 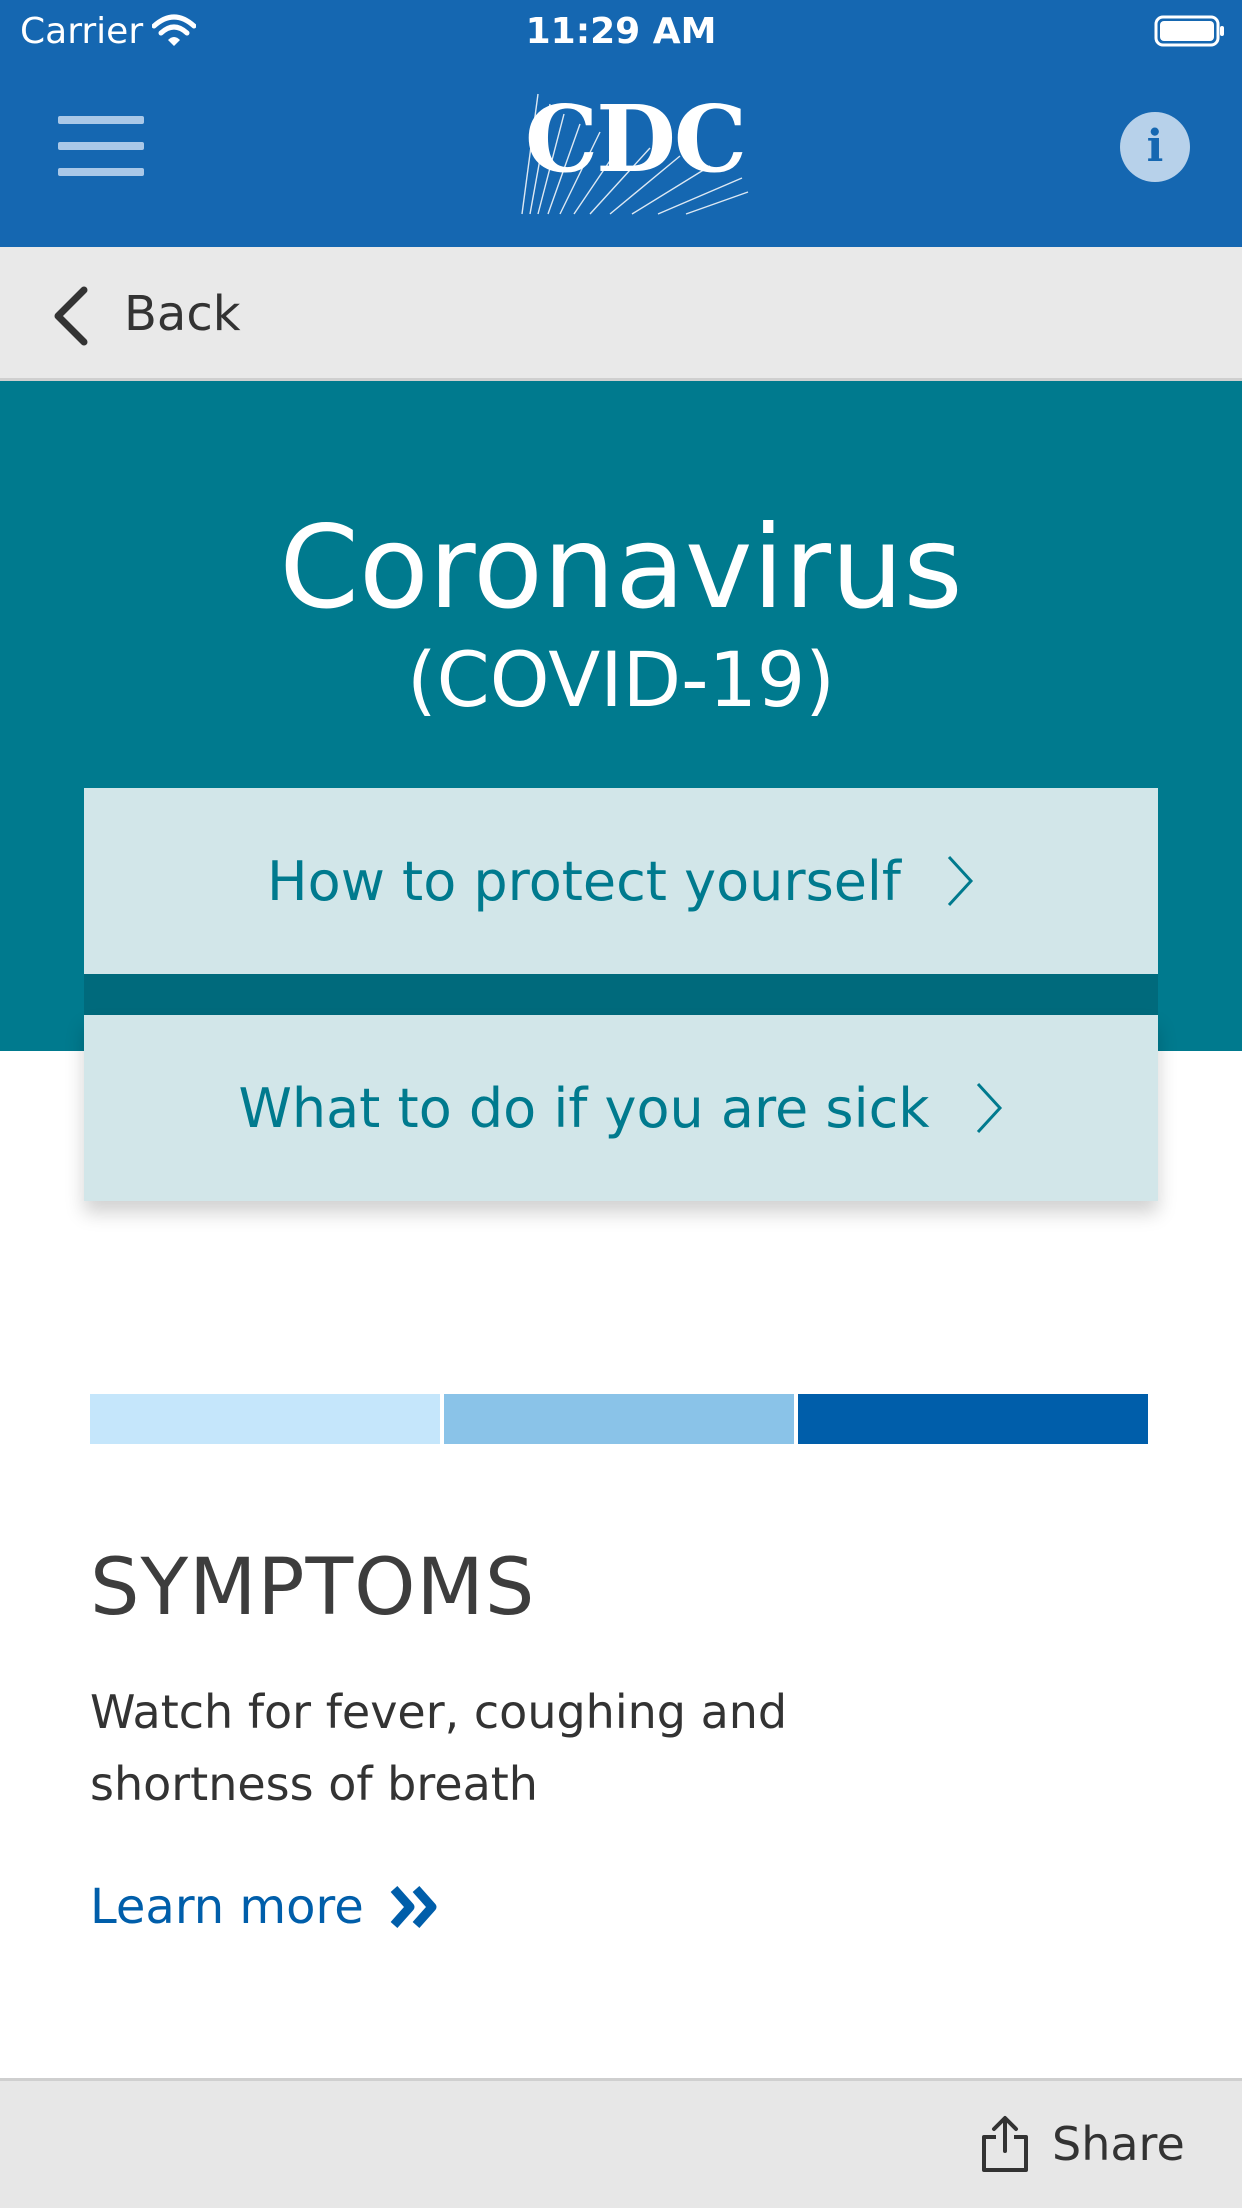 I want to click on if-sick-label: What to do if you are sick, so click(x=584, y=1108).